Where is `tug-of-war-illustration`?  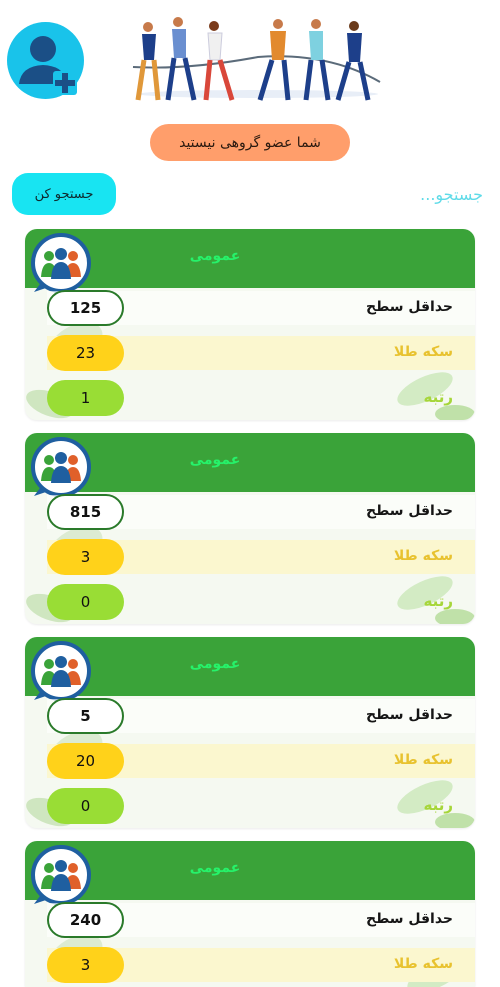
tug-of-war-illustration is located at coordinates (256, 59).